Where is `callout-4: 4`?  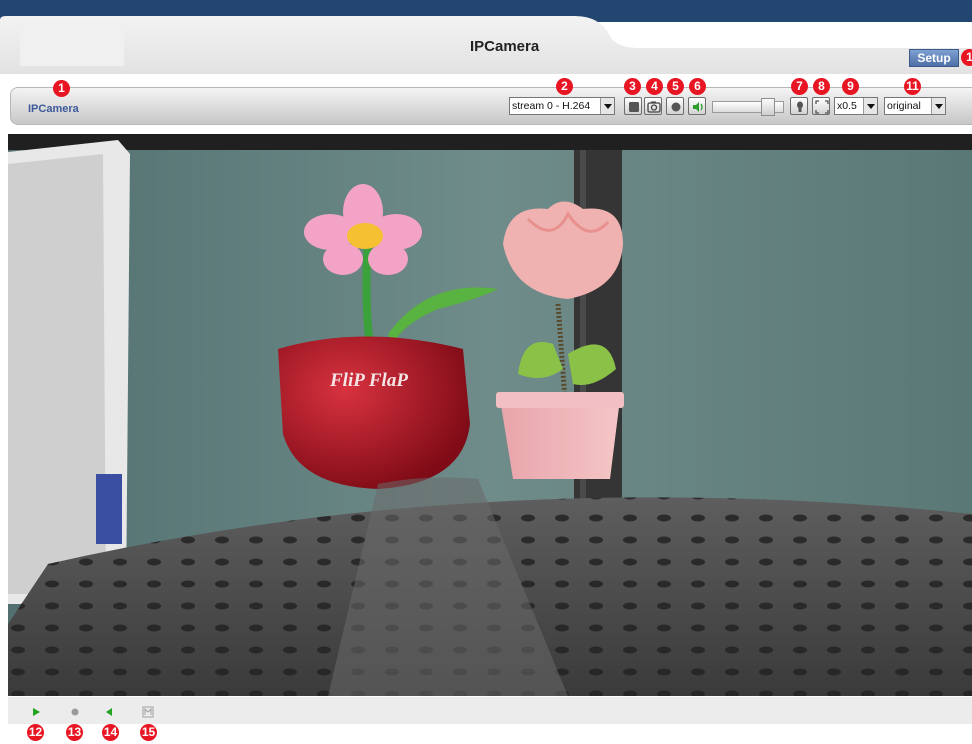
callout-4: 4 is located at coordinates (654, 86).